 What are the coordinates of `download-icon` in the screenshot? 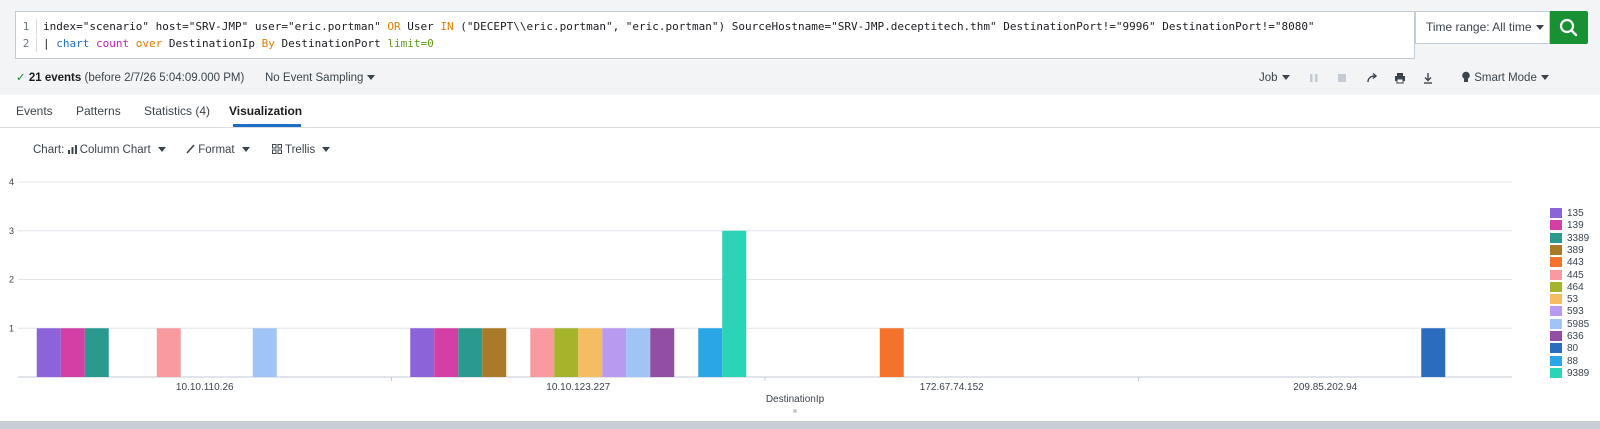 It's located at (1428, 78).